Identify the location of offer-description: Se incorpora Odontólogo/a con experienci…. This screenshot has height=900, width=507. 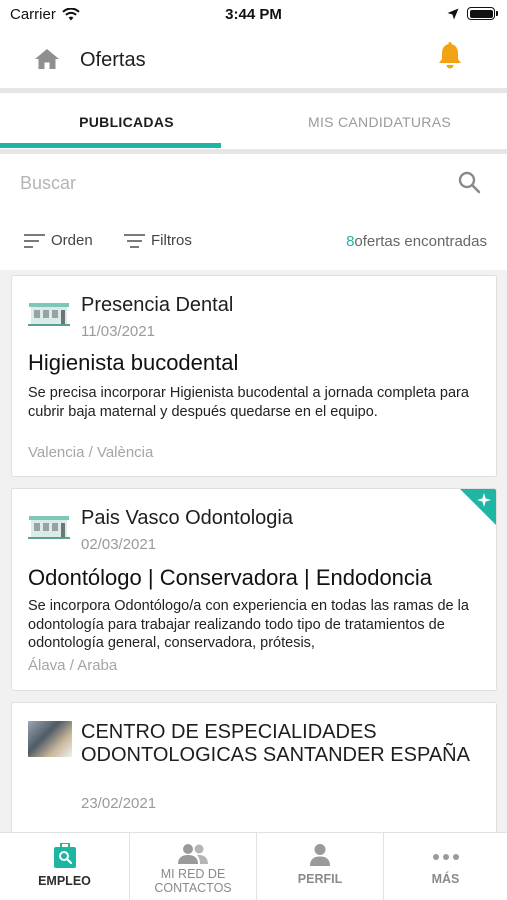
(248, 624).